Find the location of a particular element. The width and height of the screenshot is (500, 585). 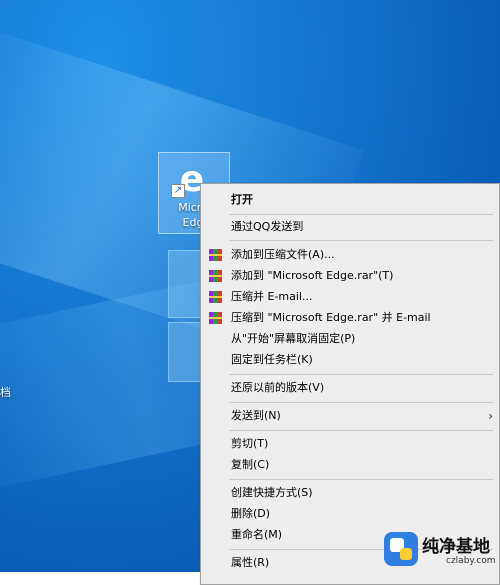

menu-item-copy: 复制(C) is located at coordinates (350, 465).